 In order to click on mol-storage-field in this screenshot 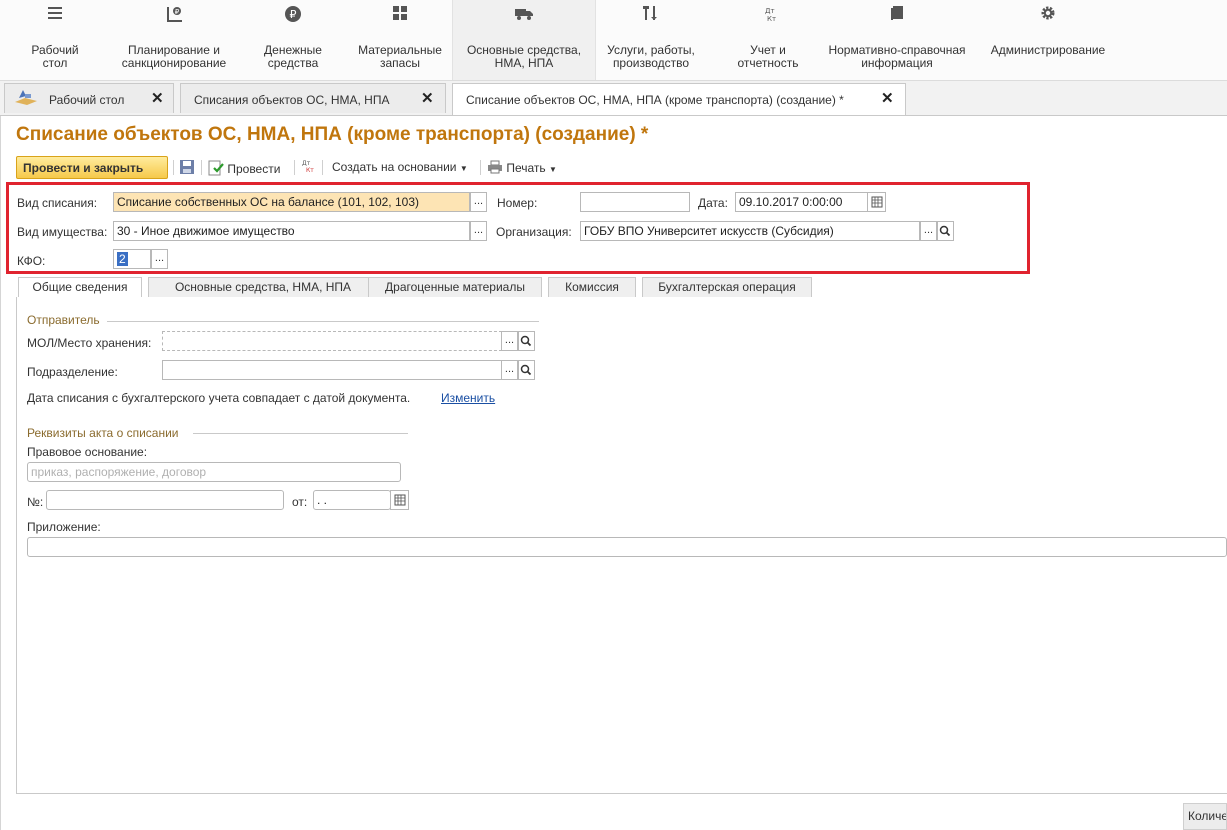, I will do `click(332, 341)`.